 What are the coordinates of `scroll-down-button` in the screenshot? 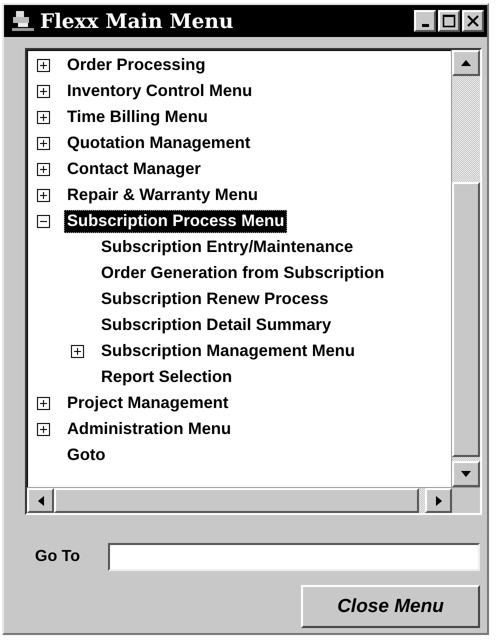 It's located at (466, 474).